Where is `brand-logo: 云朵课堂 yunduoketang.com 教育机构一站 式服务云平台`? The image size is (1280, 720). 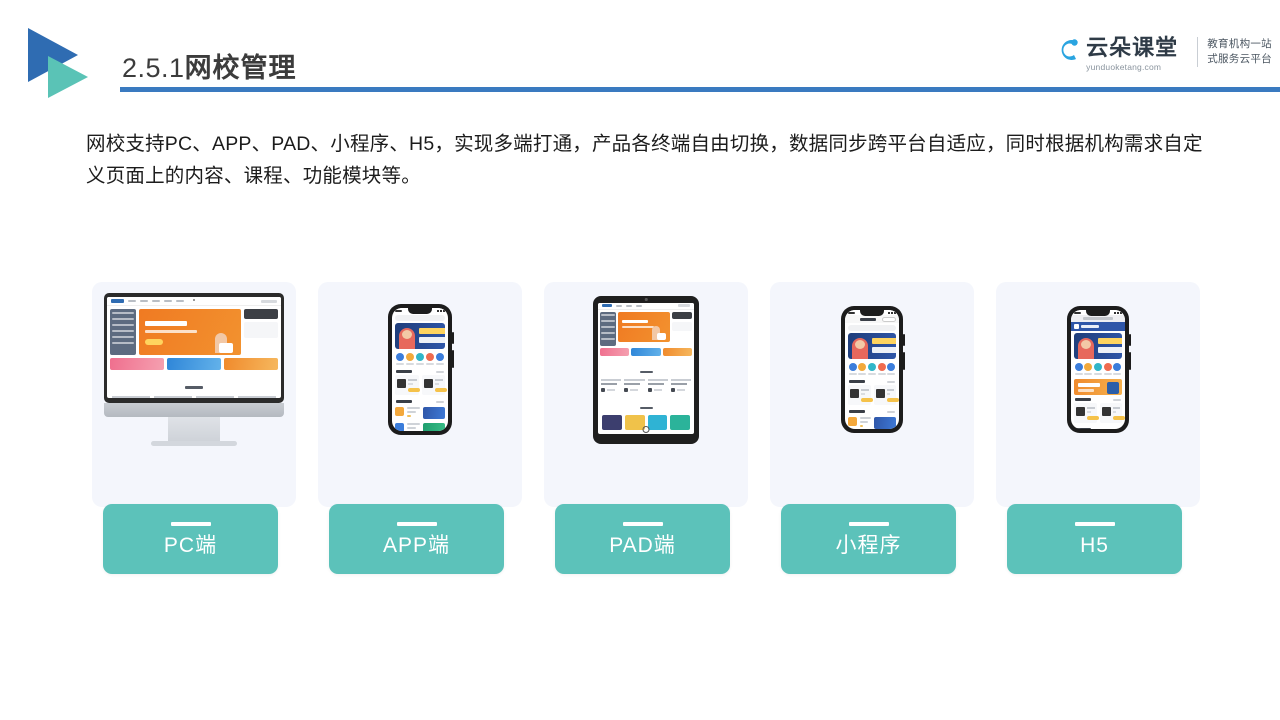 brand-logo: 云朵课堂 yunduoketang.com 教育机构一站 式服务云平台 is located at coordinates (1161, 52).